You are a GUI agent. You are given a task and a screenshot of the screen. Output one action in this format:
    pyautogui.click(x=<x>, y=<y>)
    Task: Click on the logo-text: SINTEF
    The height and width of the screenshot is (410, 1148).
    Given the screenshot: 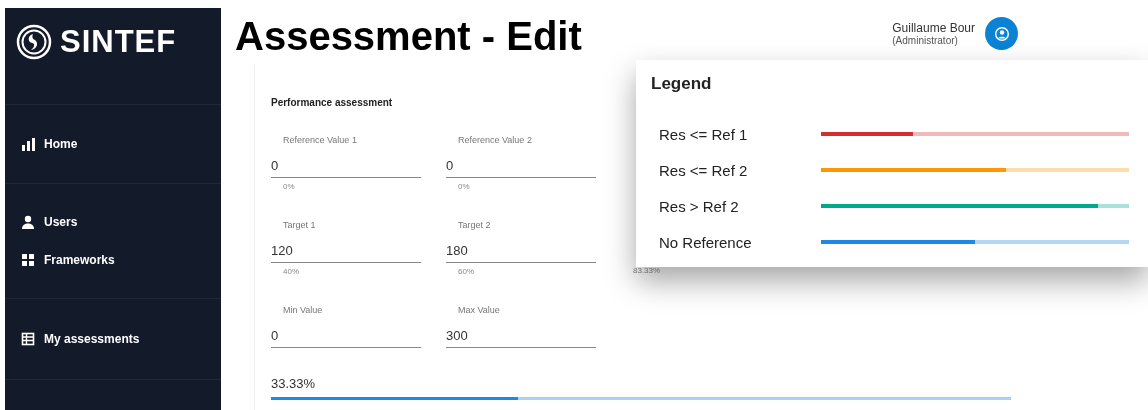 What is the action you would take?
    pyautogui.click(x=118, y=42)
    